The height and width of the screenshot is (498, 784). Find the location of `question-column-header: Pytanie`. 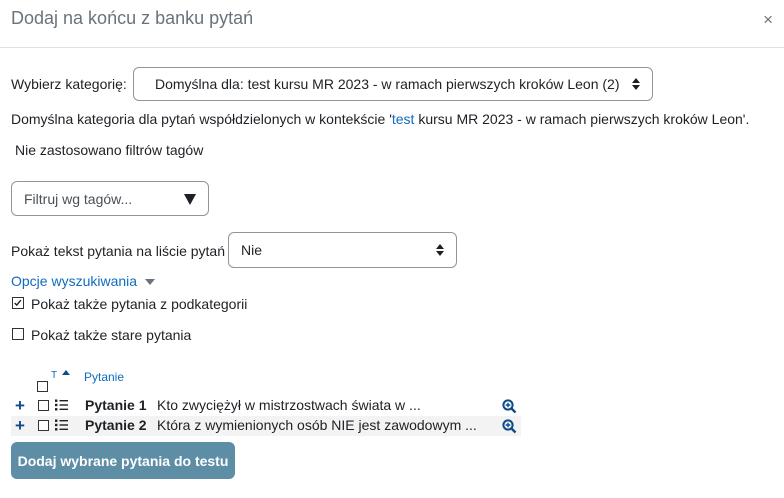

question-column-header: Pytanie is located at coordinates (104, 377).